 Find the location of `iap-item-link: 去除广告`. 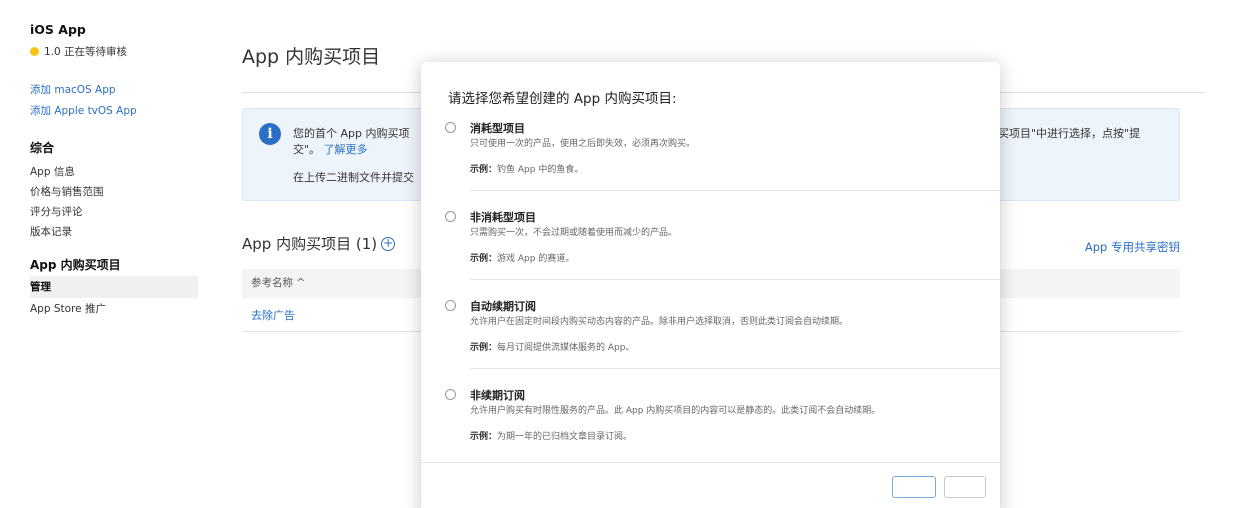

iap-item-link: 去除广告 is located at coordinates (273, 315).